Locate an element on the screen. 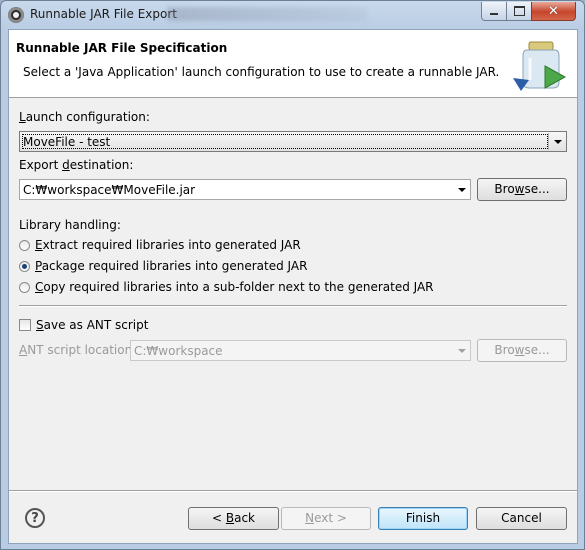 The height and width of the screenshot is (550, 585). minimize-icon is located at coordinates (494, 14).